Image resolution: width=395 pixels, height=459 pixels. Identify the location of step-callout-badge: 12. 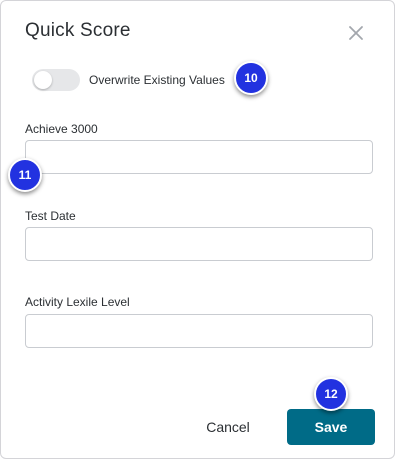
(331, 394).